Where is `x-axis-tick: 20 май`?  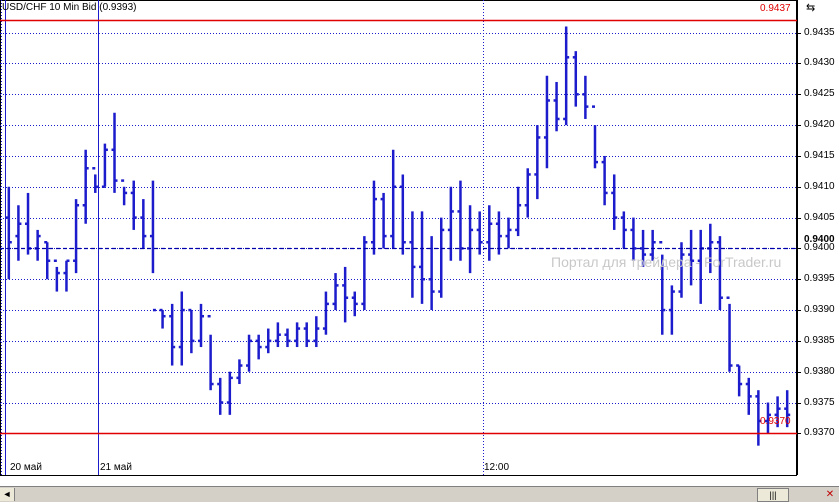 x-axis-tick: 20 май is located at coordinates (26, 467).